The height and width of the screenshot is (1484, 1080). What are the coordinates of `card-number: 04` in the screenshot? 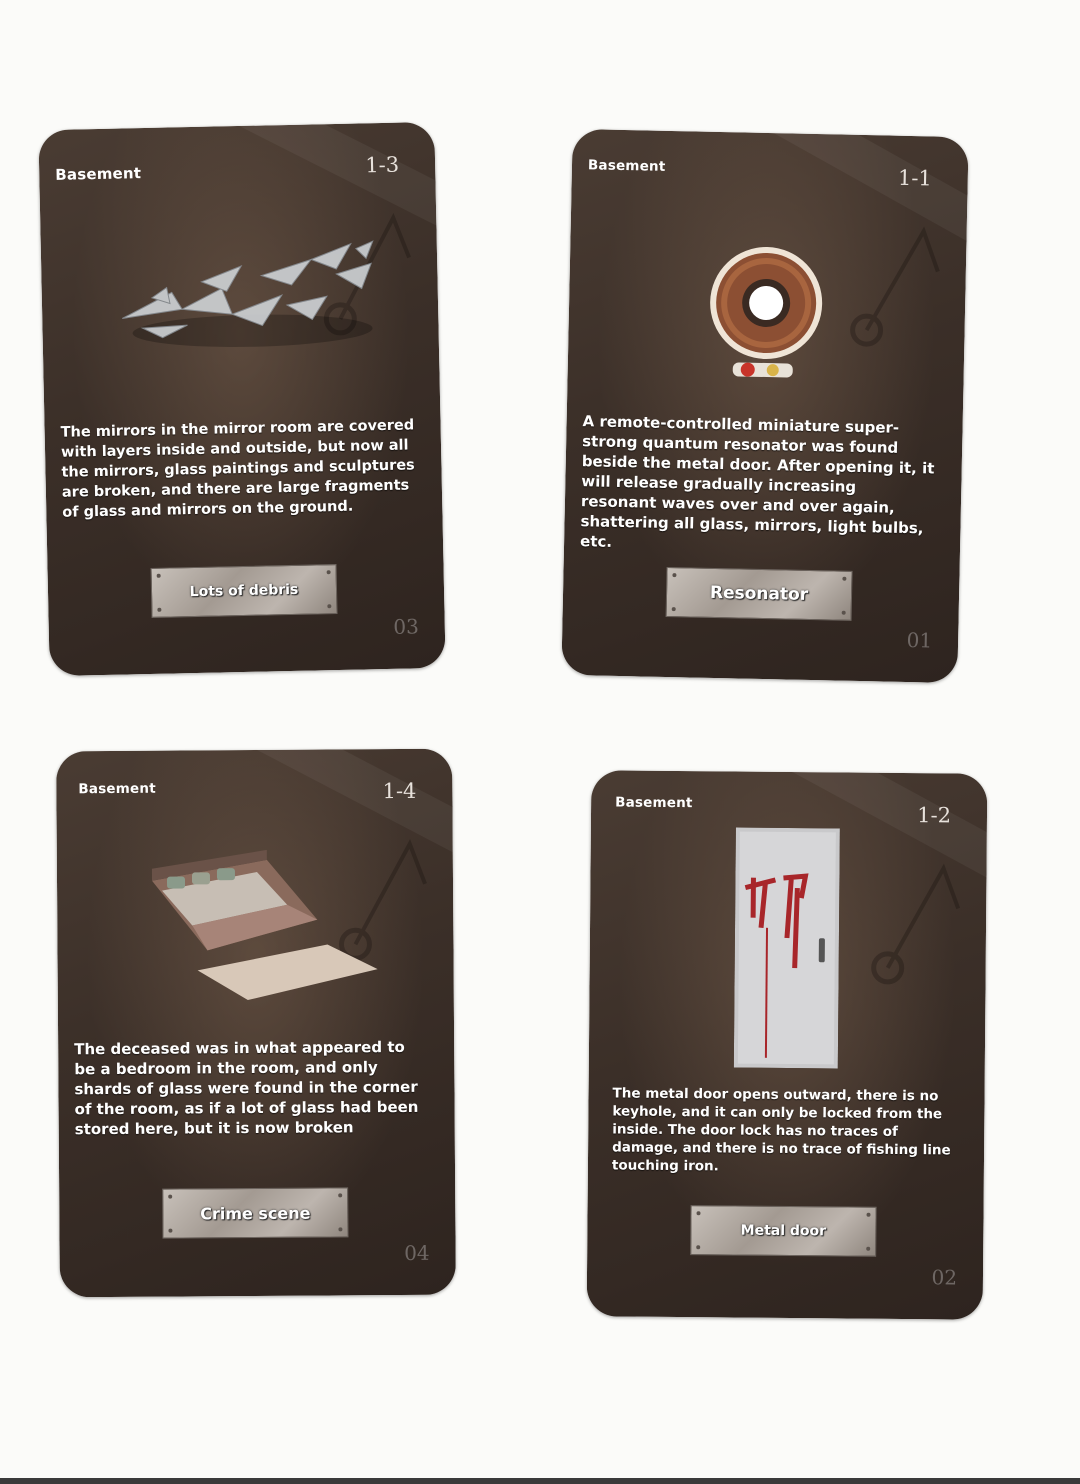 It's located at (417, 1252).